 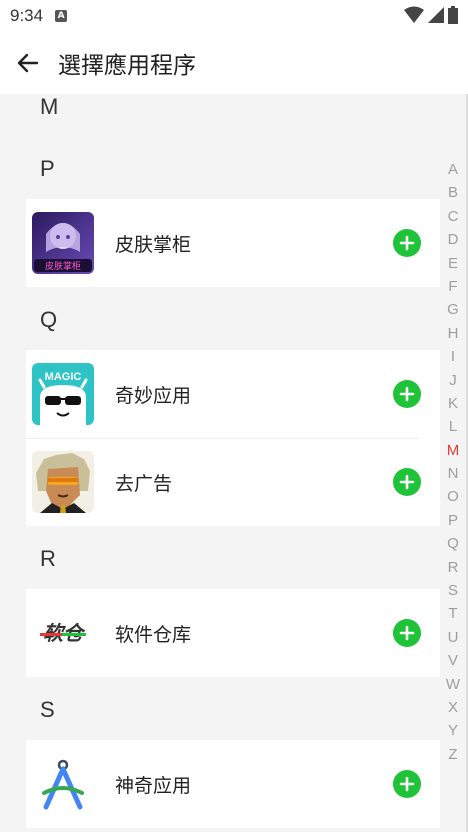 What do you see at coordinates (153, 244) in the screenshot?
I see `app-name: 皮肤掌柜` at bounding box center [153, 244].